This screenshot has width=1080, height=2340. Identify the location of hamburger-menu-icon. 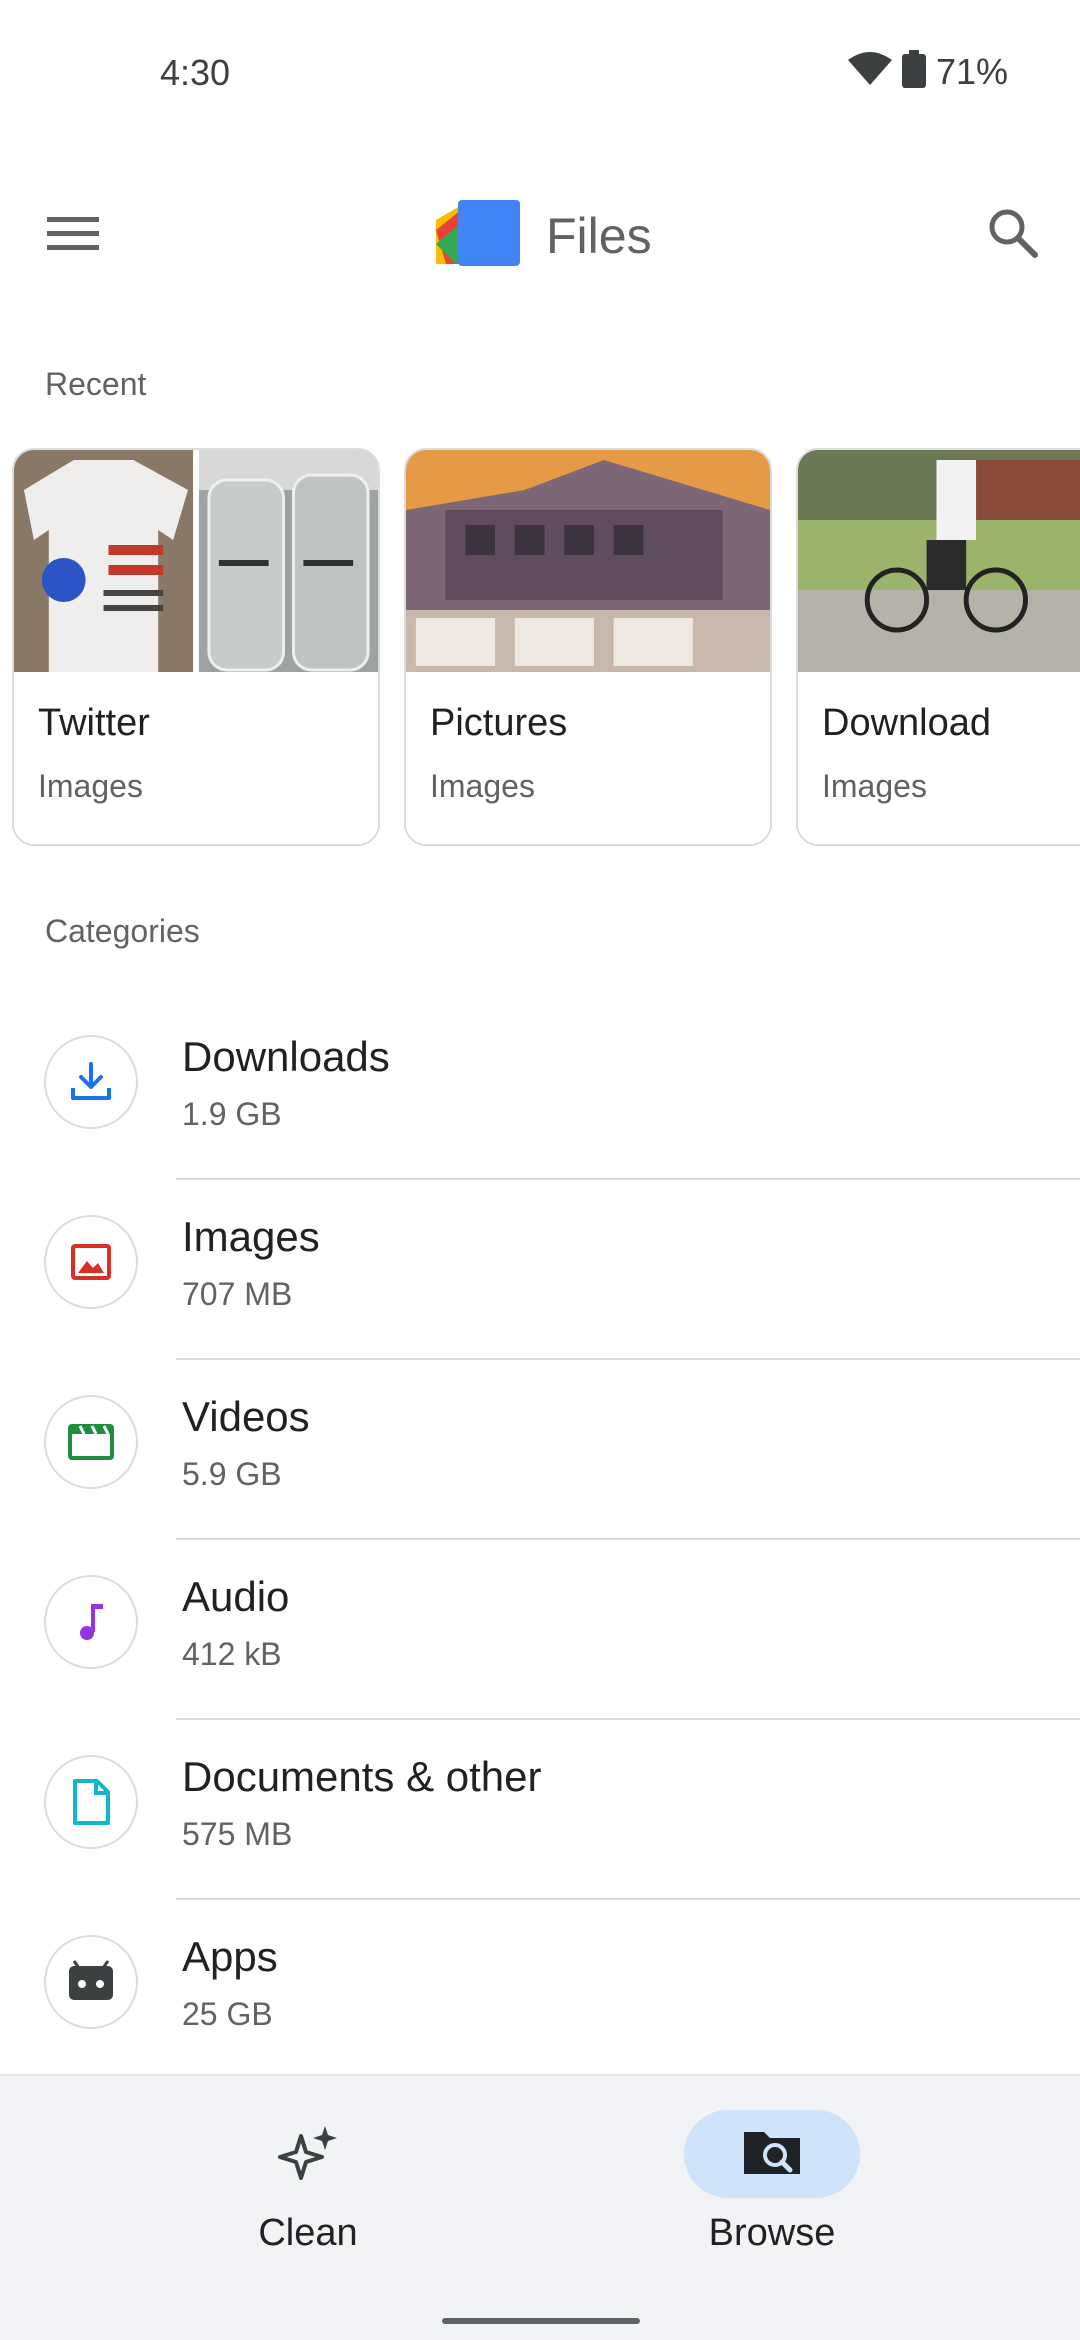
(73, 235).